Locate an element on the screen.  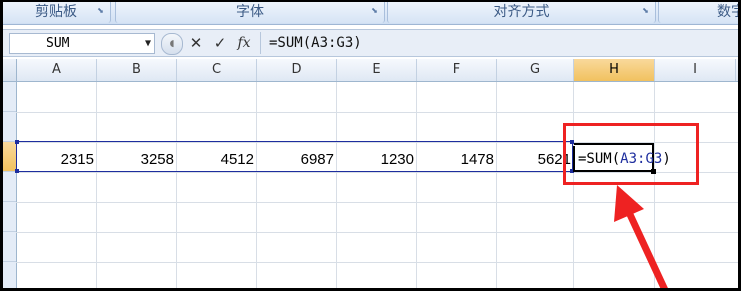
column-header-g: G is located at coordinates (535, 70).